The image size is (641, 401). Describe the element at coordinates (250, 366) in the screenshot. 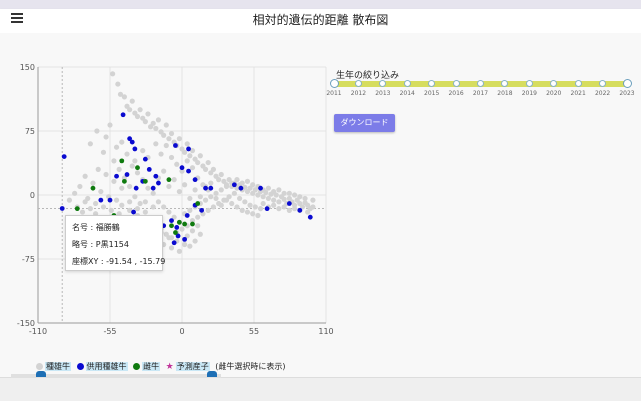

I see `legend-note: (雌牛選択時に表示)` at that location.